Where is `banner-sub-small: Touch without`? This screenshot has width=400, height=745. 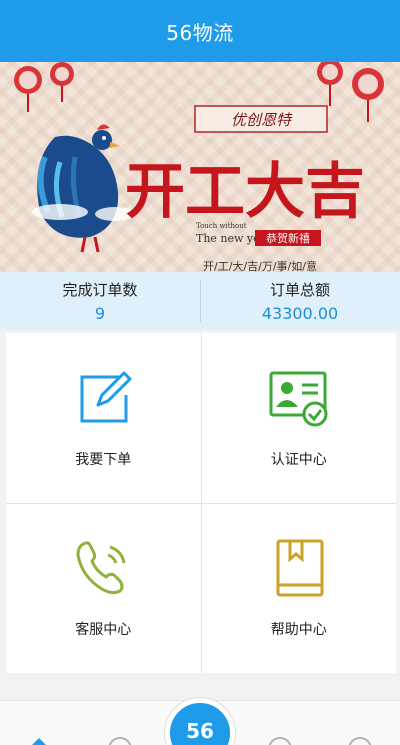
banner-sub-small: Touch without is located at coordinates (221, 226).